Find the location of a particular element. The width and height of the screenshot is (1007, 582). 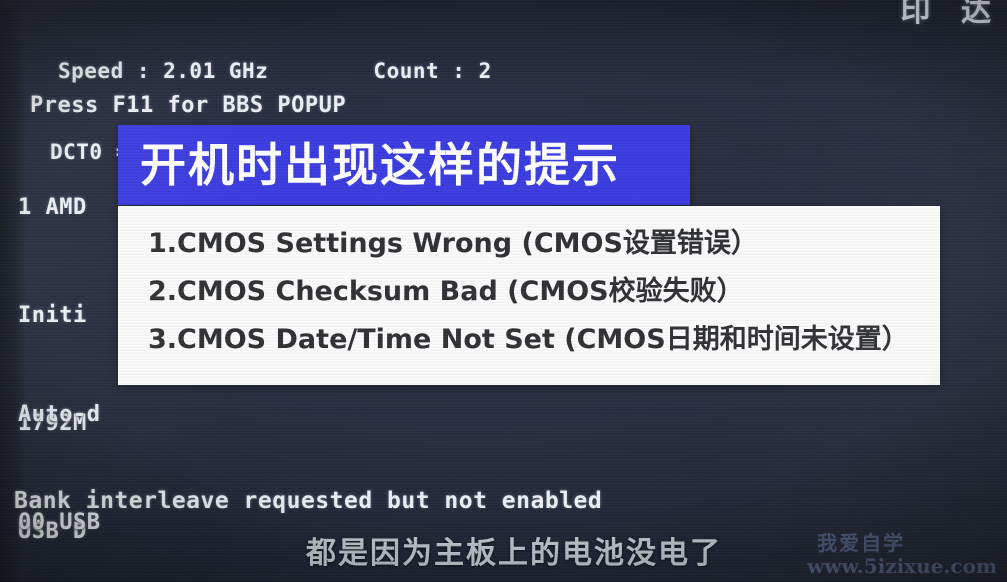

watermark-site-name: 我爱自学 is located at coordinates (861, 543).